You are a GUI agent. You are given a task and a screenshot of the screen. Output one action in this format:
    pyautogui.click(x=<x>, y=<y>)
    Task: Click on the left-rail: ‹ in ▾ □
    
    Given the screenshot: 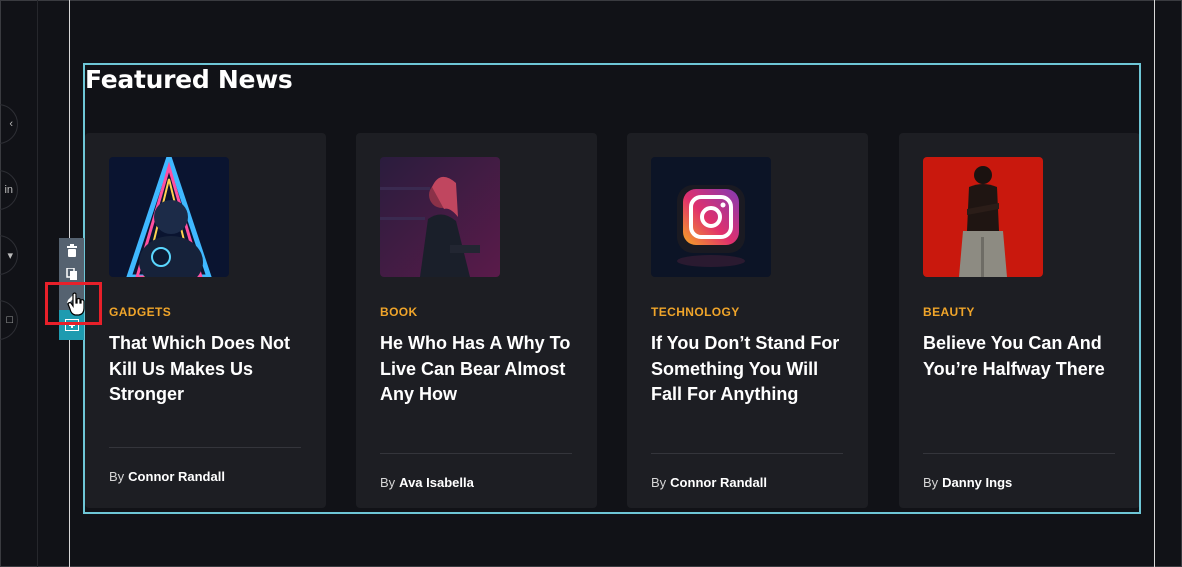 What is the action you would take?
    pyautogui.click(x=19, y=283)
    